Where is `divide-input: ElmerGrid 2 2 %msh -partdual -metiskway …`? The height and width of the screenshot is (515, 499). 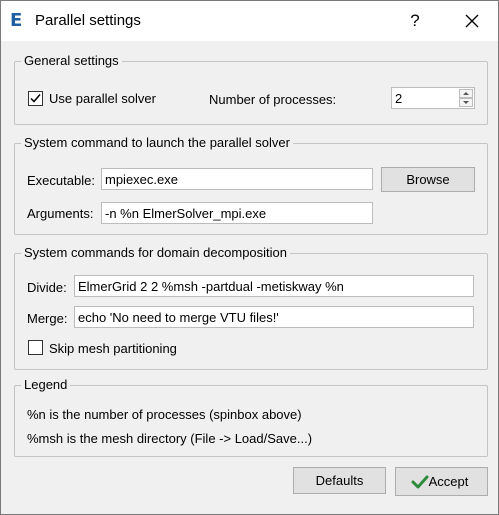
divide-input: ElmerGrid 2 2 %msh -partdual -metiskway … is located at coordinates (274, 286).